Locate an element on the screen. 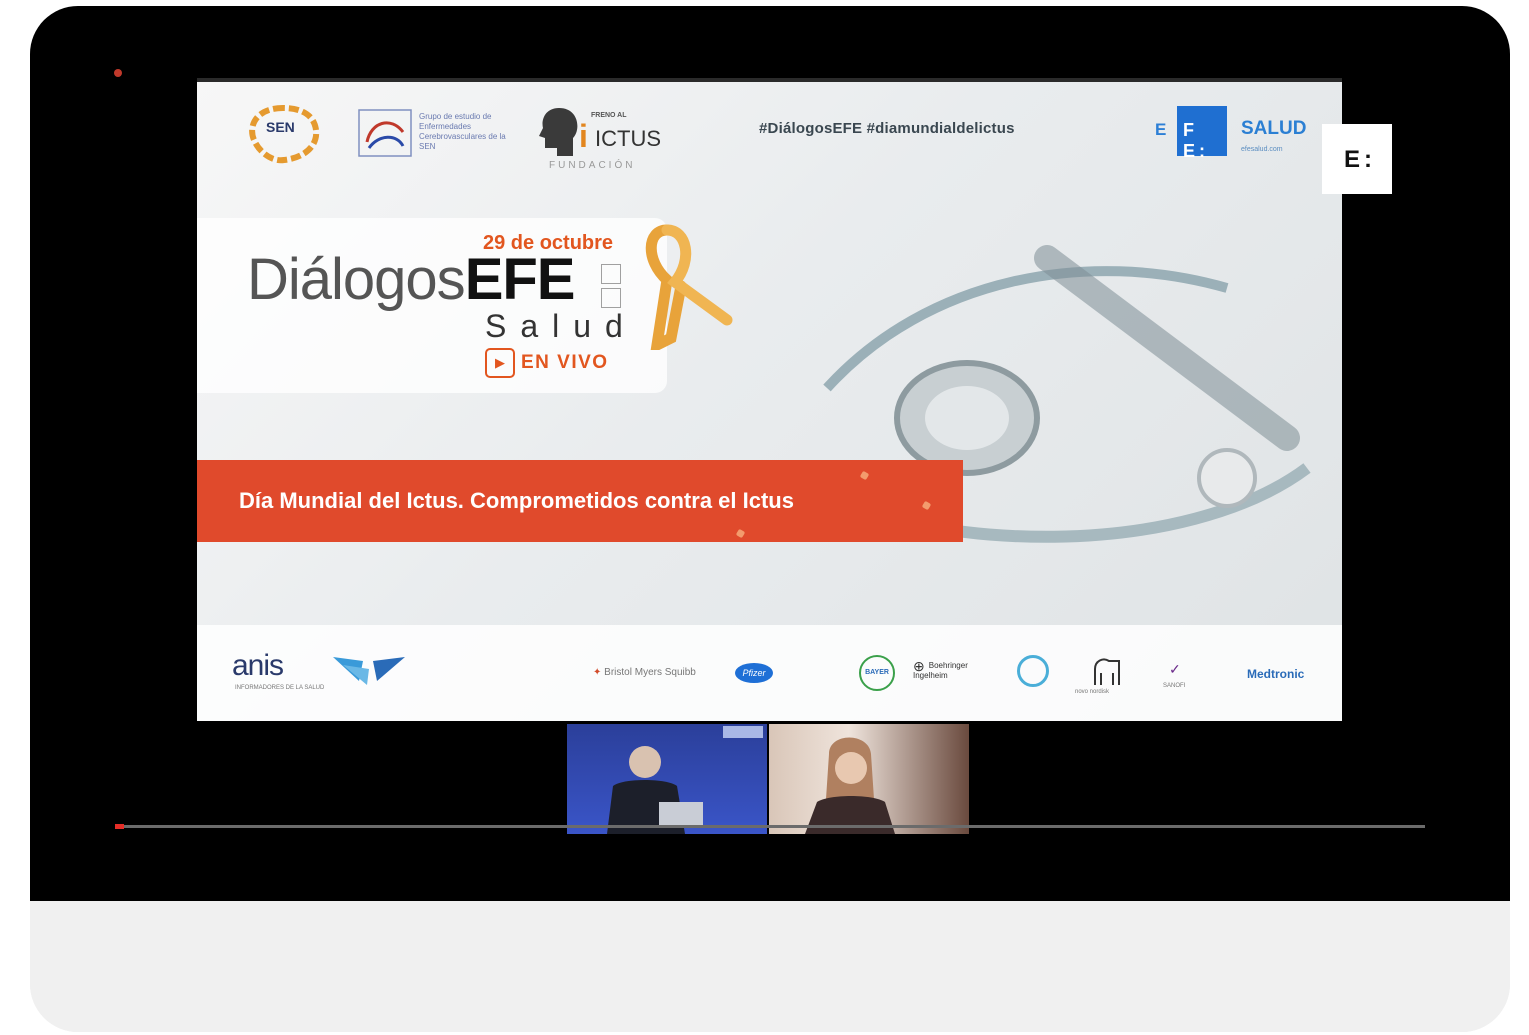 The image size is (1529, 1035). efe-salud-logo: F E: E SALUD efesalud.com is located at coordinates (1231, 134).